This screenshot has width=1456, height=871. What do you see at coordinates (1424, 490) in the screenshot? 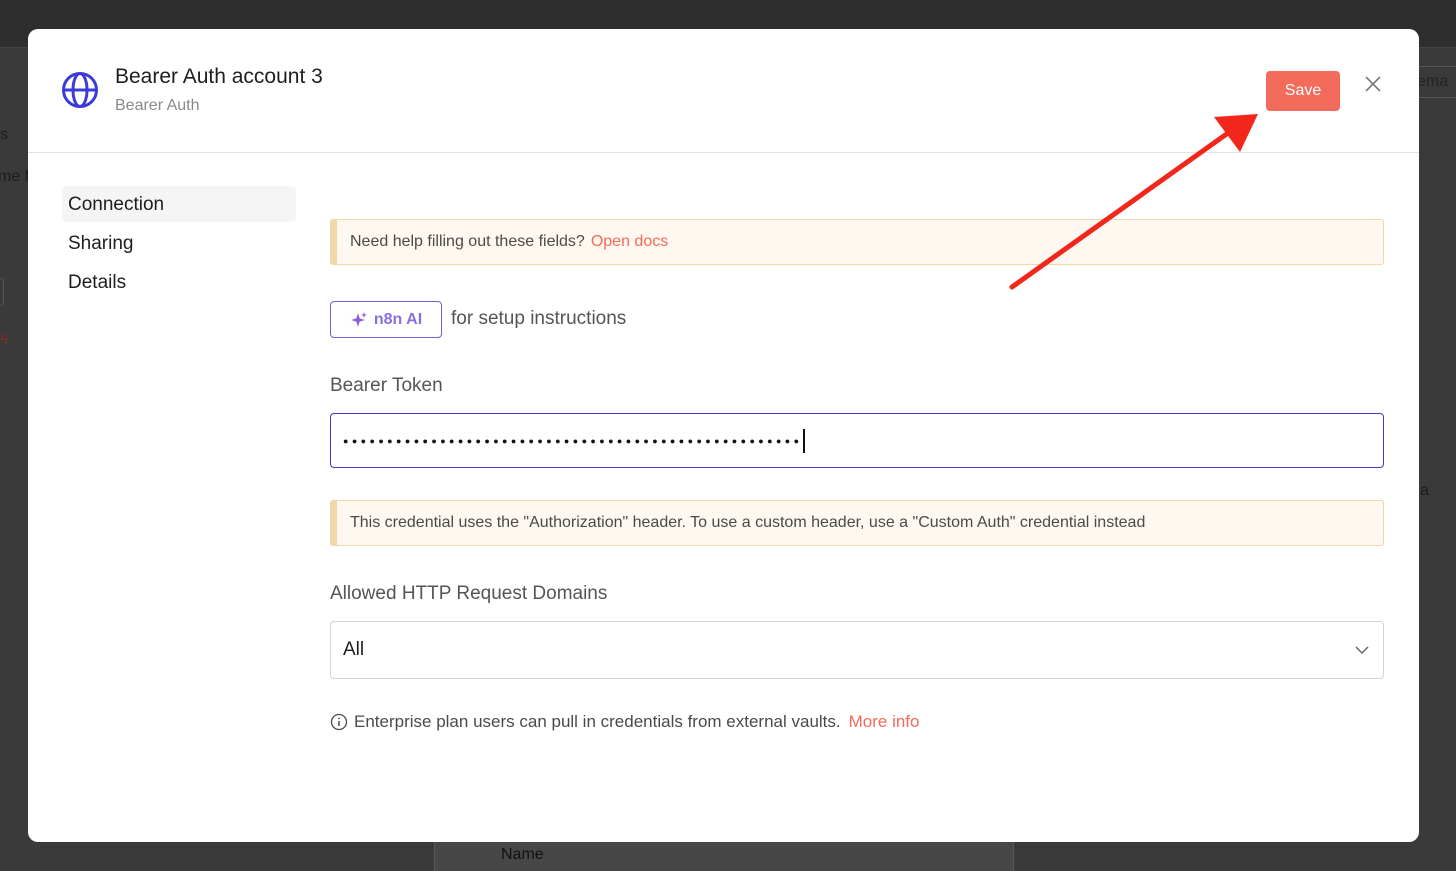
I see `background-text-fragment: a` at bounding box center [1424, 490].